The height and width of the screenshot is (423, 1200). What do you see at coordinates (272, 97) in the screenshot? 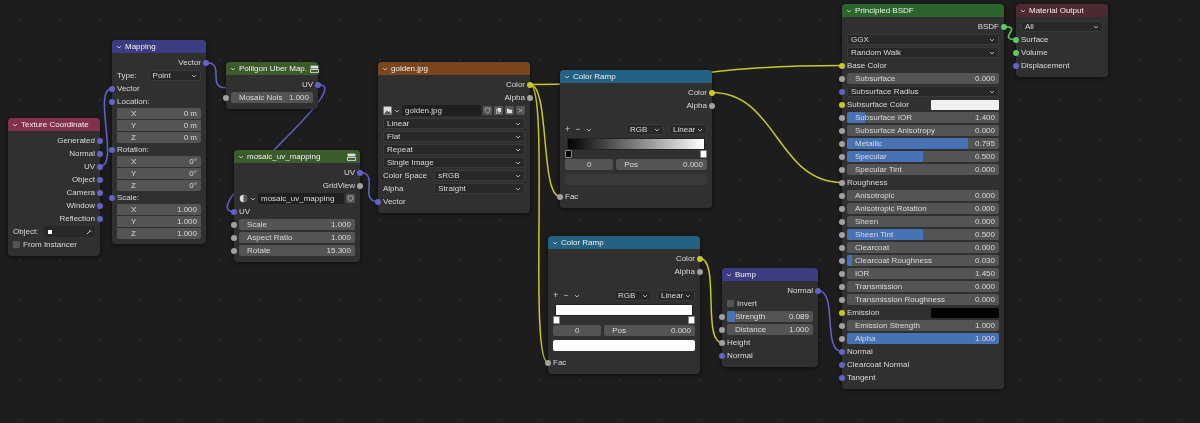
I see `number-field: Mosaic Nois 1.000` at bounding box center [272, 97].